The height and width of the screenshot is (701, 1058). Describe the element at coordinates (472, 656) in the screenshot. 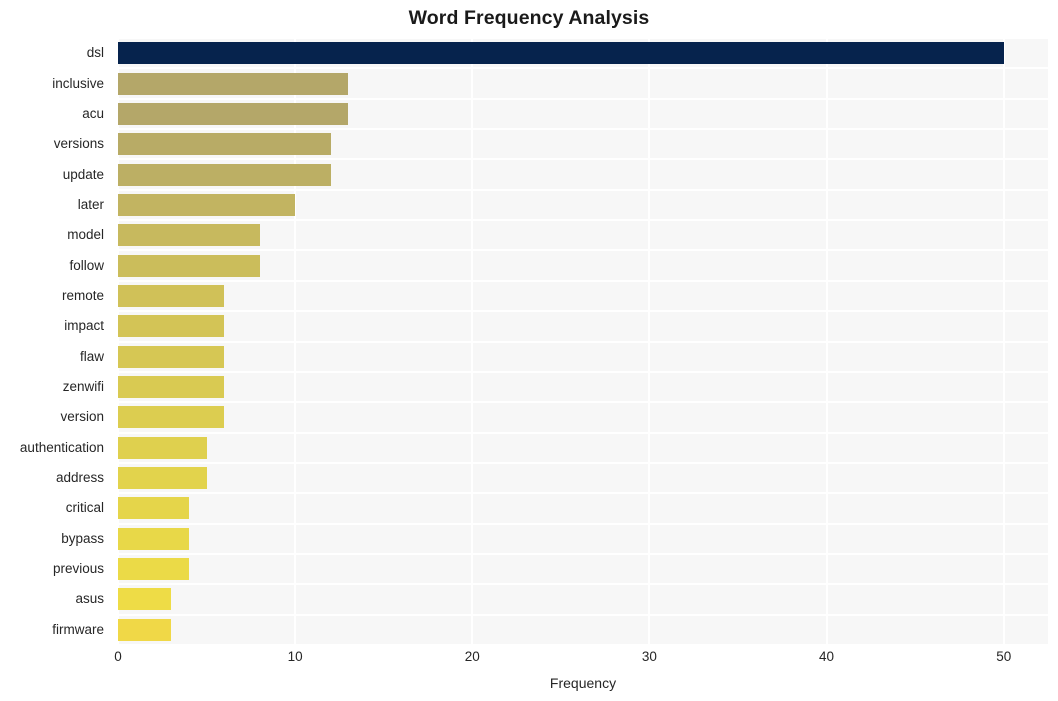

I see `x-tick-label-20: 20` at that location.